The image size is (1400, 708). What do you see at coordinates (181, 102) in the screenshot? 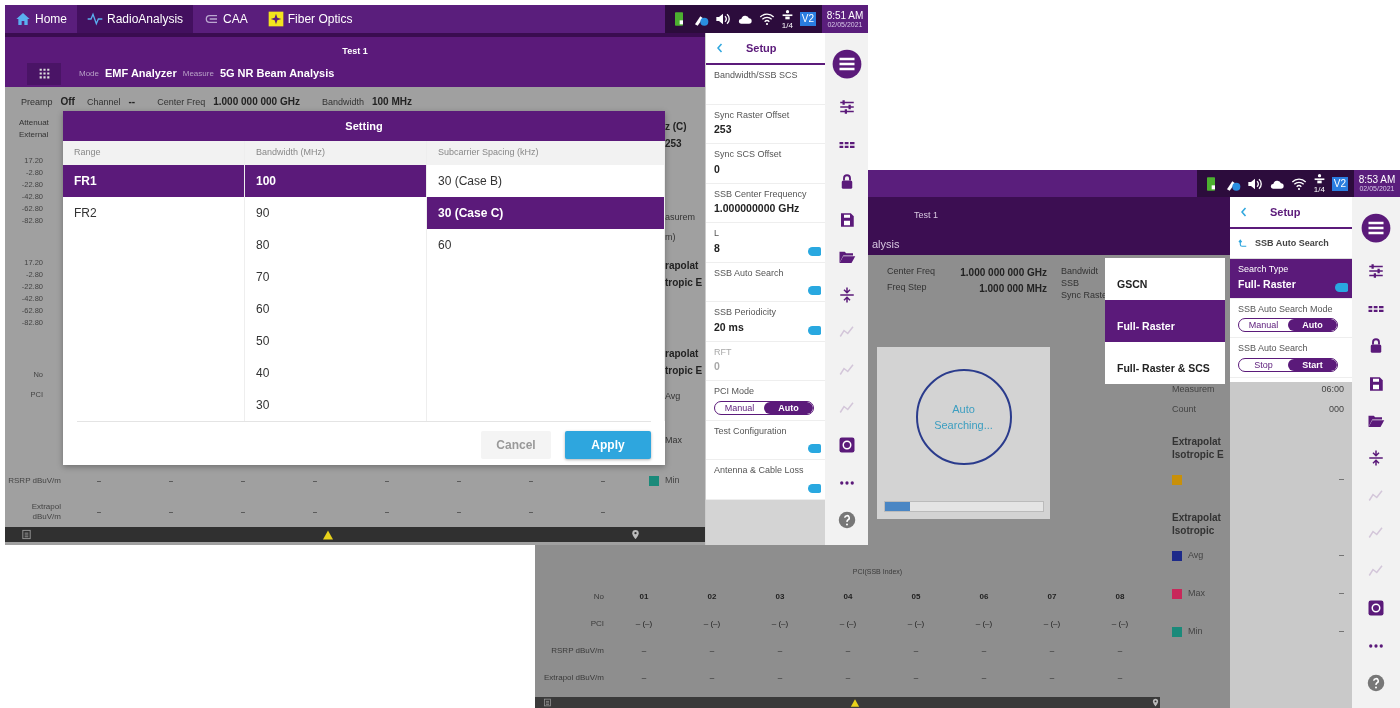
I see `param-label: Center Freq` at bounding box center [181, 102].